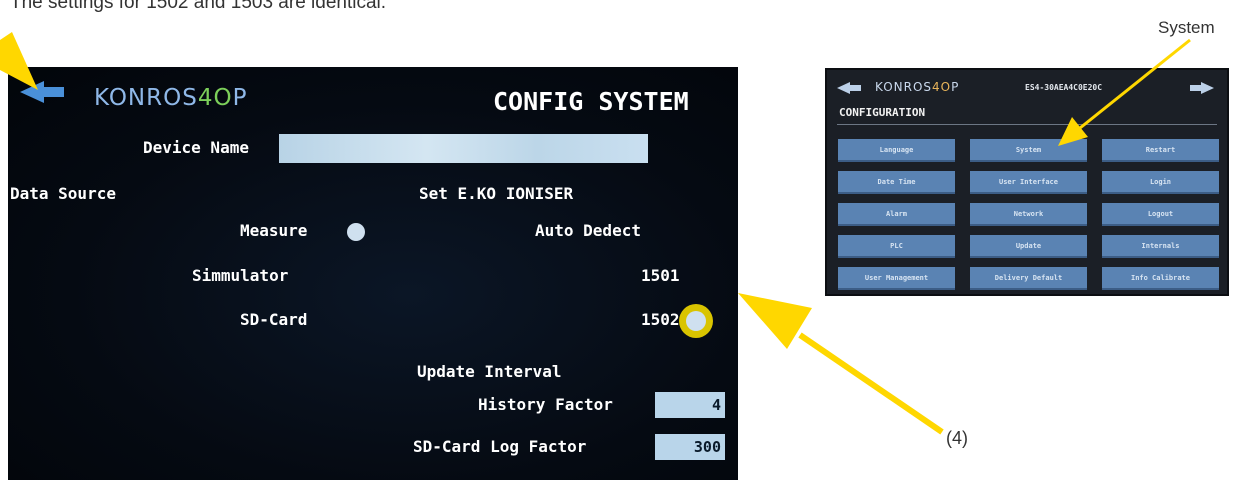 Image resolution: width=1241 pixels, height=480 pixels. I want to click on arrow-to-1502-head, so click(775, 321).